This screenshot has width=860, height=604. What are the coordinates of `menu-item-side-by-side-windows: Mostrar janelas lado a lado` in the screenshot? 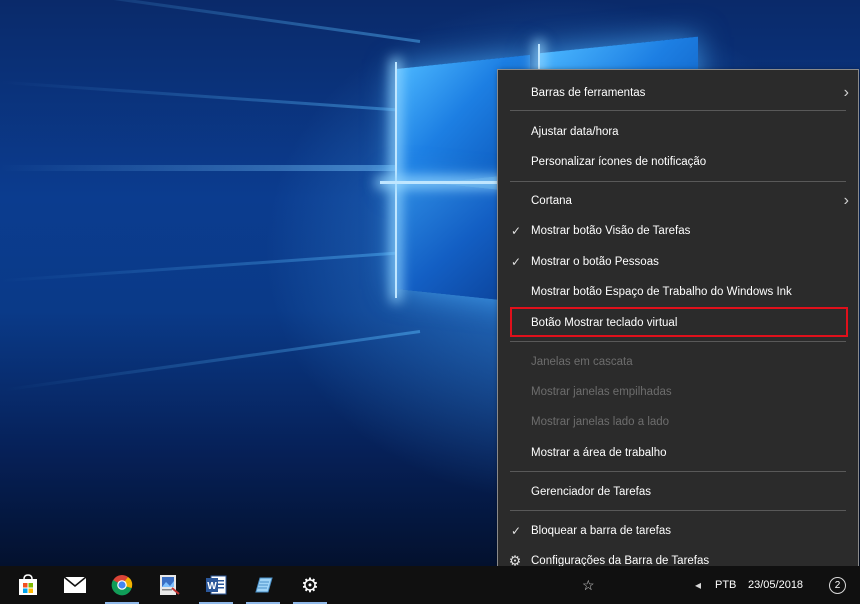 It's located at (678, 422).